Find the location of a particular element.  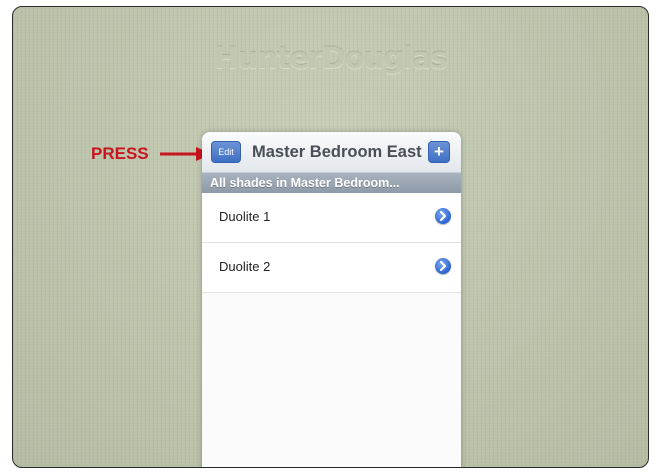

shade-name: Duolite 2 is located at coordinates (245, 266).